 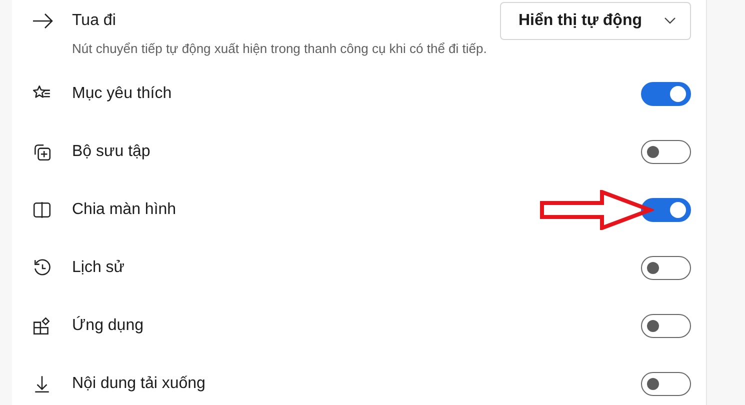 What do you see at coordinates (42, 384) in the screenshot?
I see `downloads-icon` at bounding box center [42, 384].